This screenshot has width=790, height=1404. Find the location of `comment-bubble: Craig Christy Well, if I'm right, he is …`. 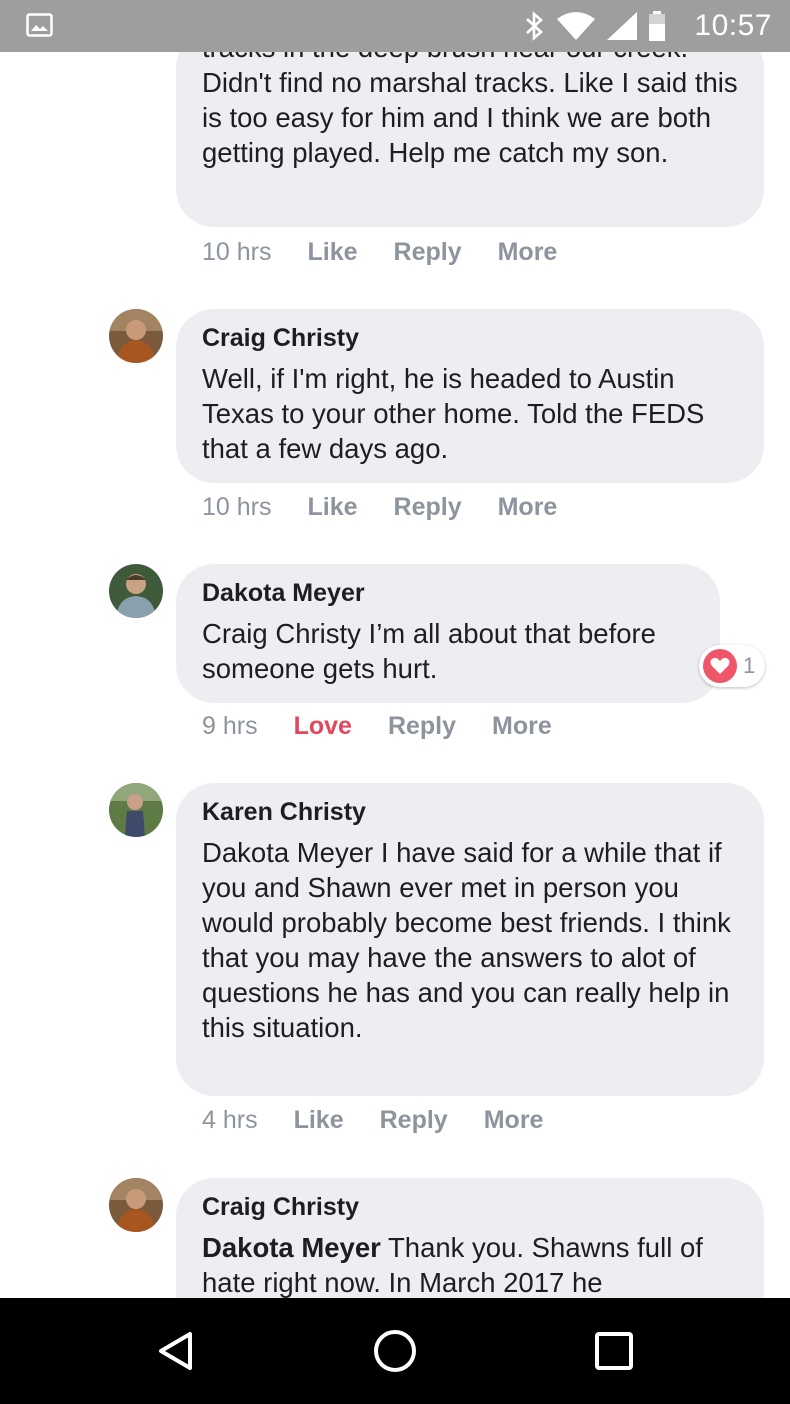

comment-bubble: Craig Christy Well, if I'm right, he is … is located at coordinates (470, 396).